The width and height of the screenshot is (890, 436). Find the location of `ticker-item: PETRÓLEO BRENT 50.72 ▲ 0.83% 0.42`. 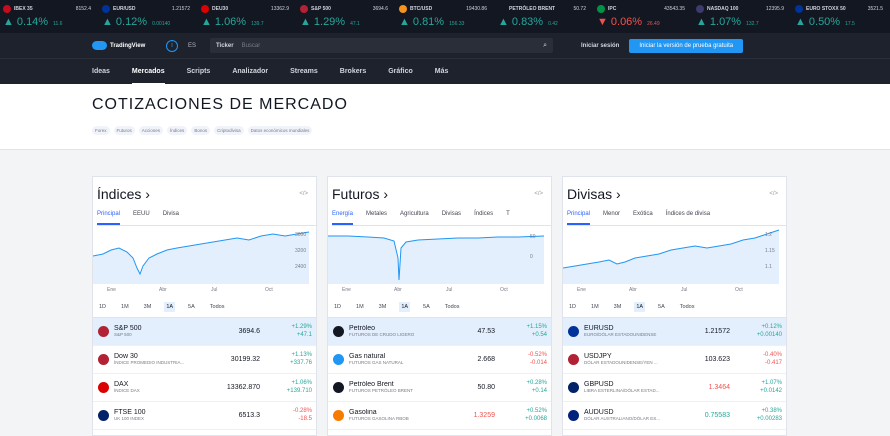

ticker-item: PETRÓLEO BRENT 50.72 ▲ 0.83% 0.42 is located at coordinates (544, 16).